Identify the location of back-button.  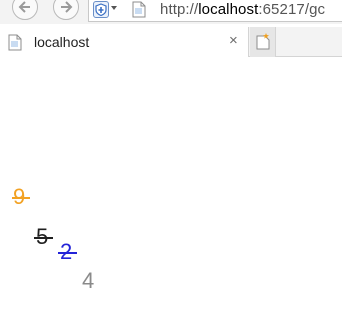
(25, 10).